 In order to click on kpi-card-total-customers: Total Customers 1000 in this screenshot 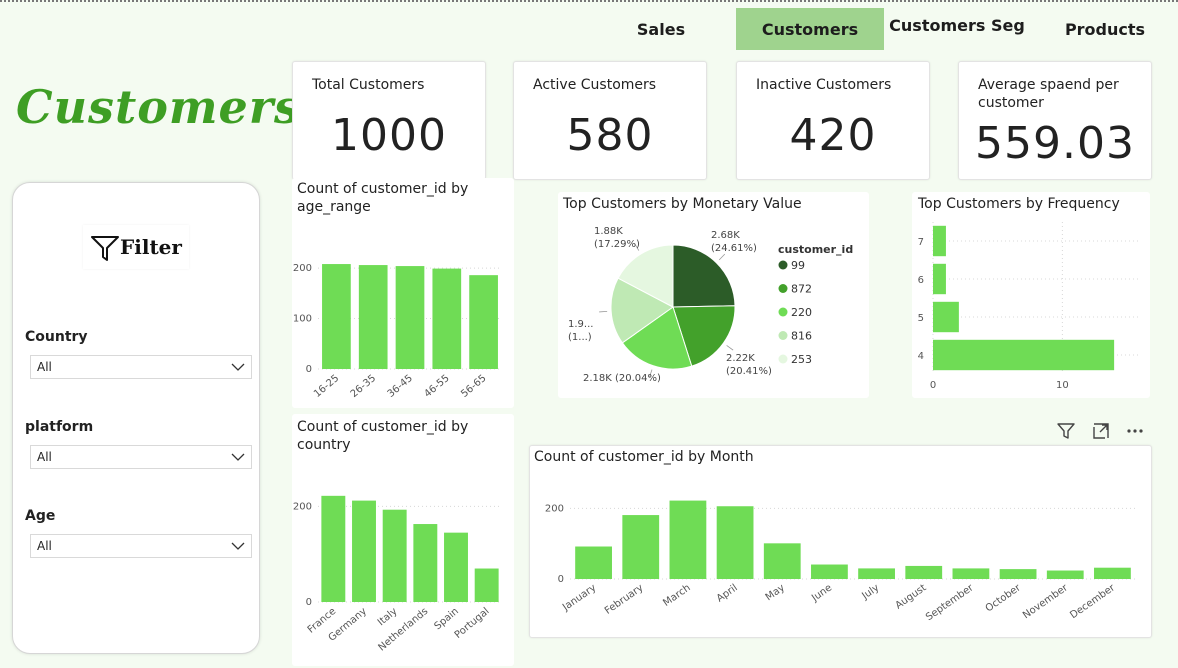, I will do `click(389, 120)`.